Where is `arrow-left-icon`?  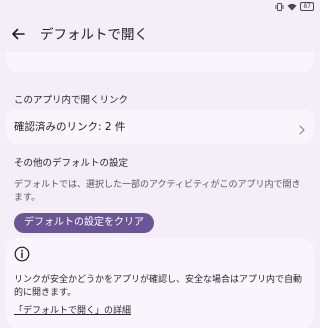 arrow-left-icon is located at coordinates (18, 35).